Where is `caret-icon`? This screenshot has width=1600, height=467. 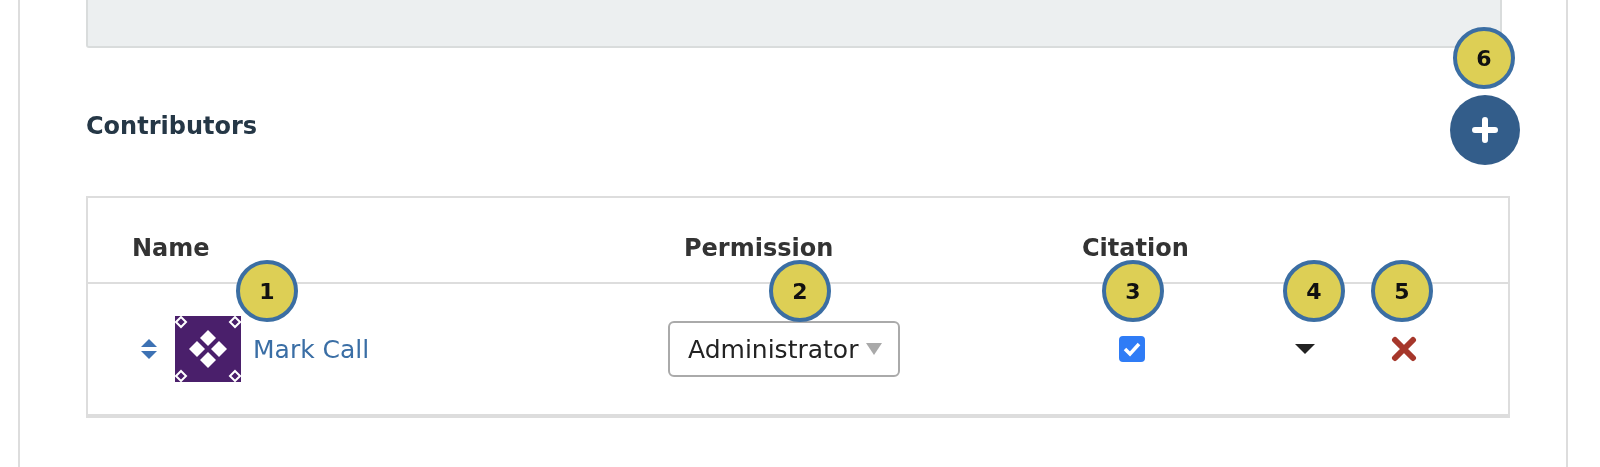
caret-icon is located at coordinates (1305, 349).